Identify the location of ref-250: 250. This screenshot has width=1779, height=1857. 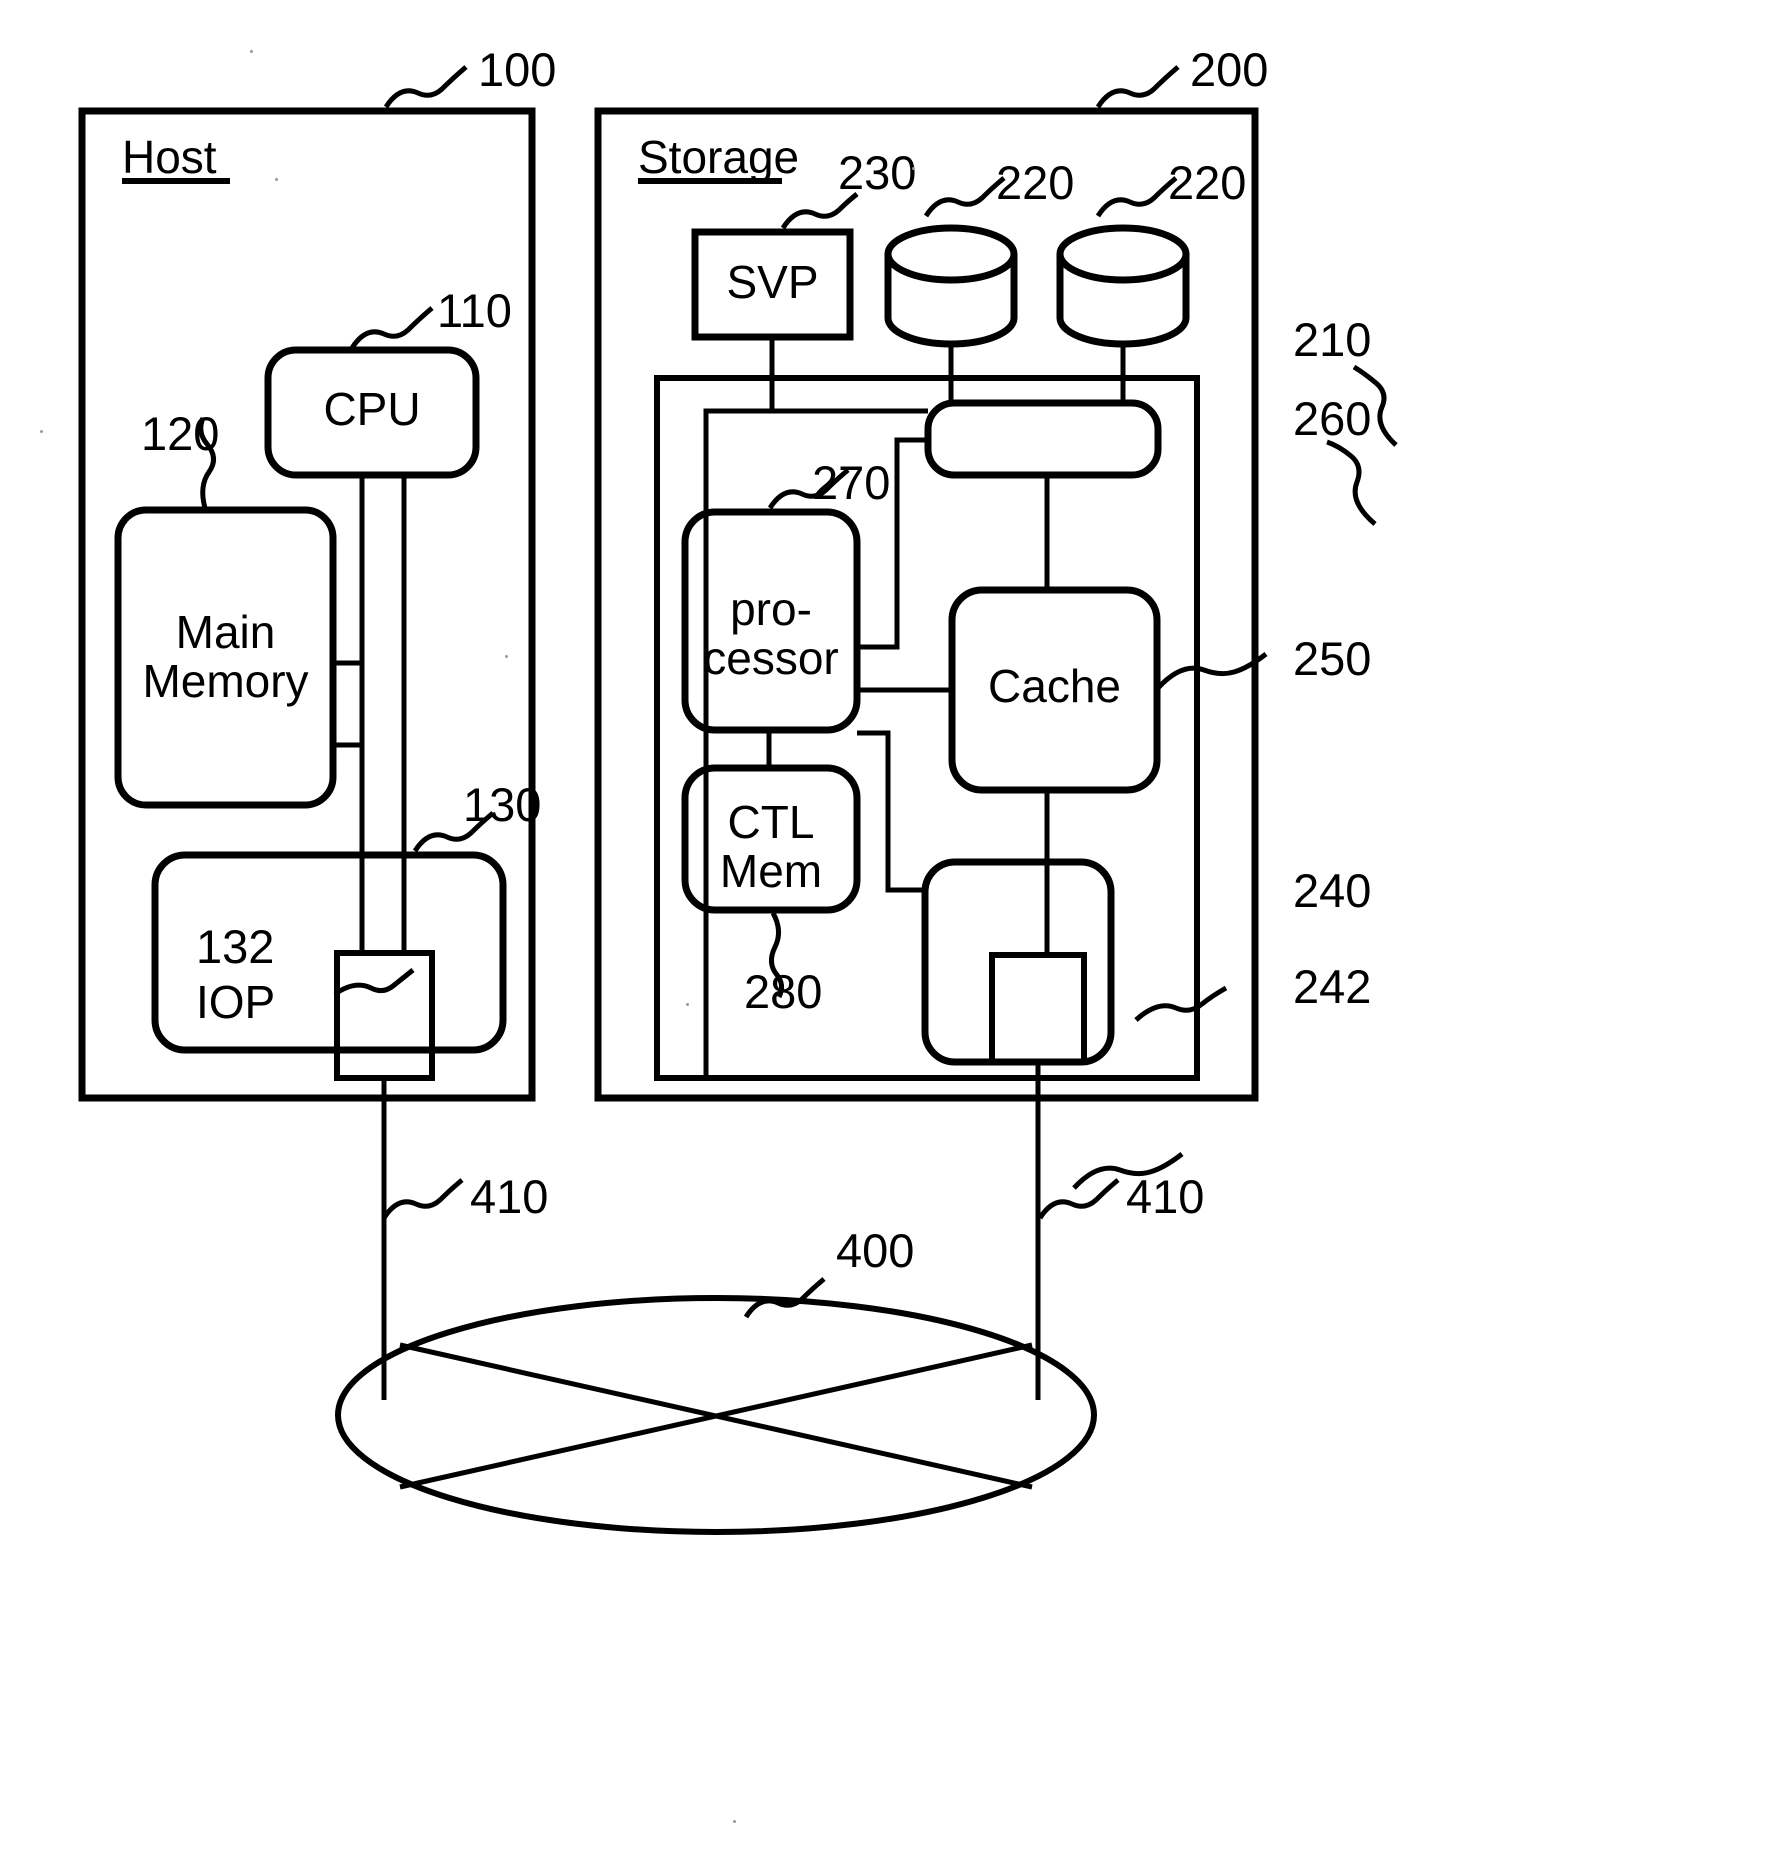
(1332, 658).